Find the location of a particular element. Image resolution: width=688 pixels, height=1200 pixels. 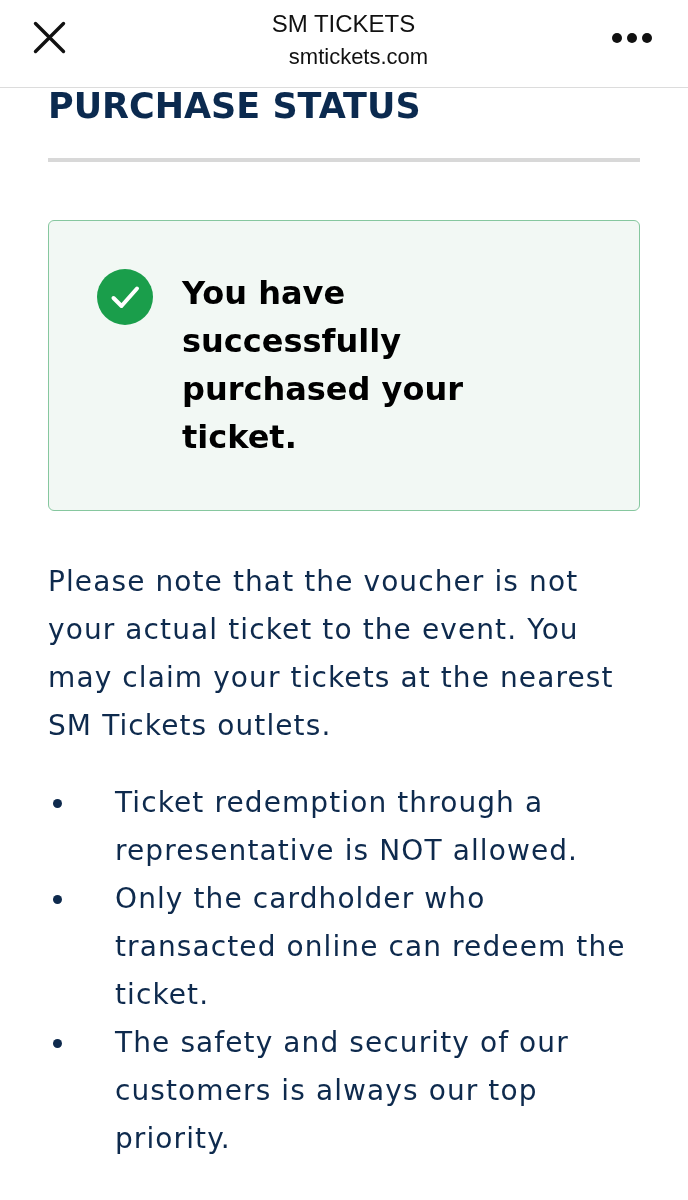

site-title: SM TICKETS is located at coordinates (343, 24).